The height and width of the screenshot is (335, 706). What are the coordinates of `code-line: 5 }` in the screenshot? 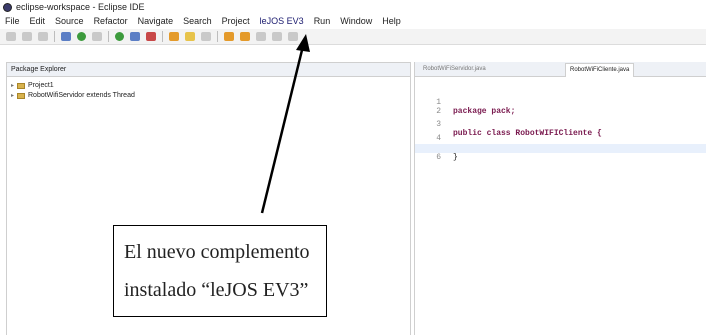 It's located at (560, 148).